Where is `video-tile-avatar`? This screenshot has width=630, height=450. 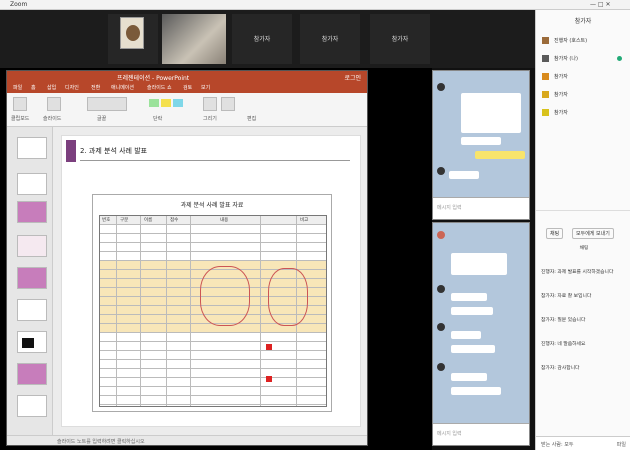 video-tile-avatar is located at coordinates (133, 39).